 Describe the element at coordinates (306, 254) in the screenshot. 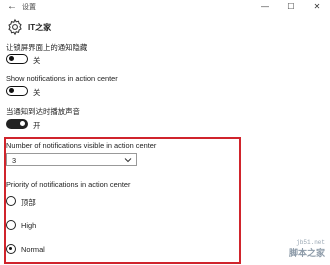

I see `watermark-brand: 脚本之家` at that location.